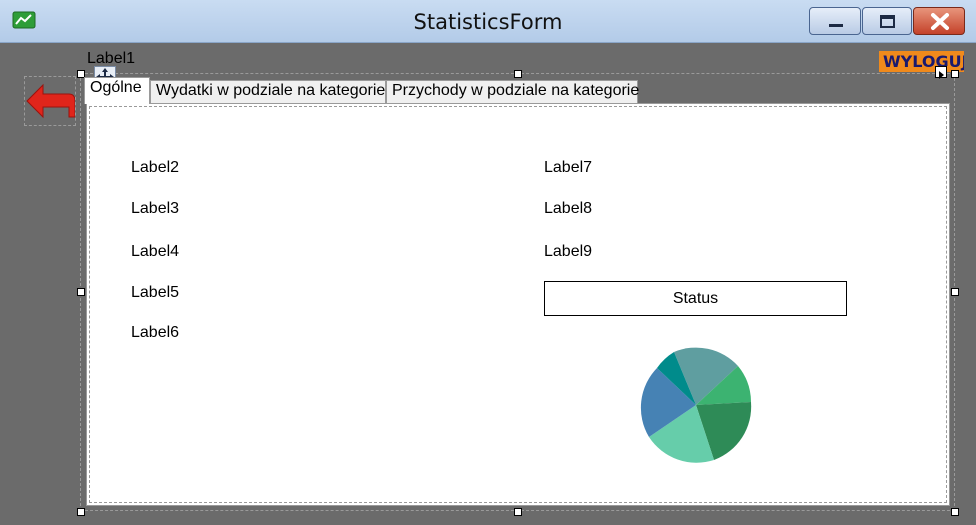  I want to click on resize-handle-top, so click(518, 74).